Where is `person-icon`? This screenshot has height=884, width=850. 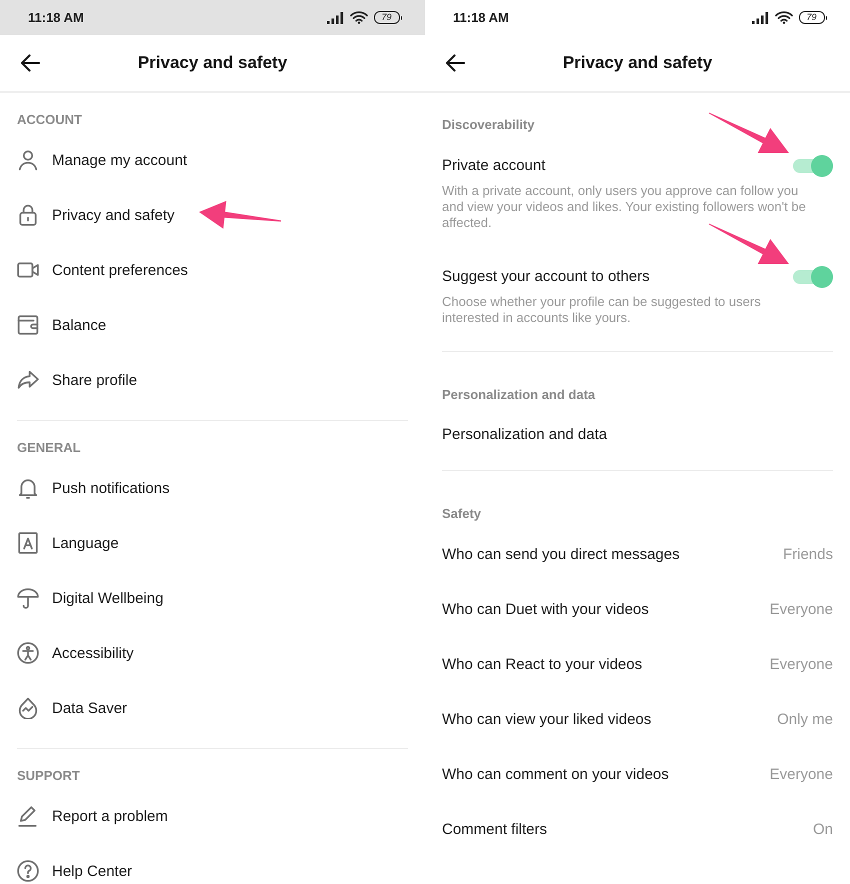
person-icon is located at coordinates (28, 160).